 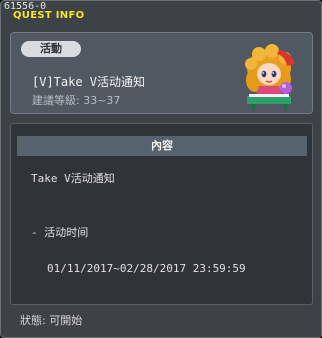 I want to click on quest-name: [V]Take V活动通知, so click(x=89, y=82).